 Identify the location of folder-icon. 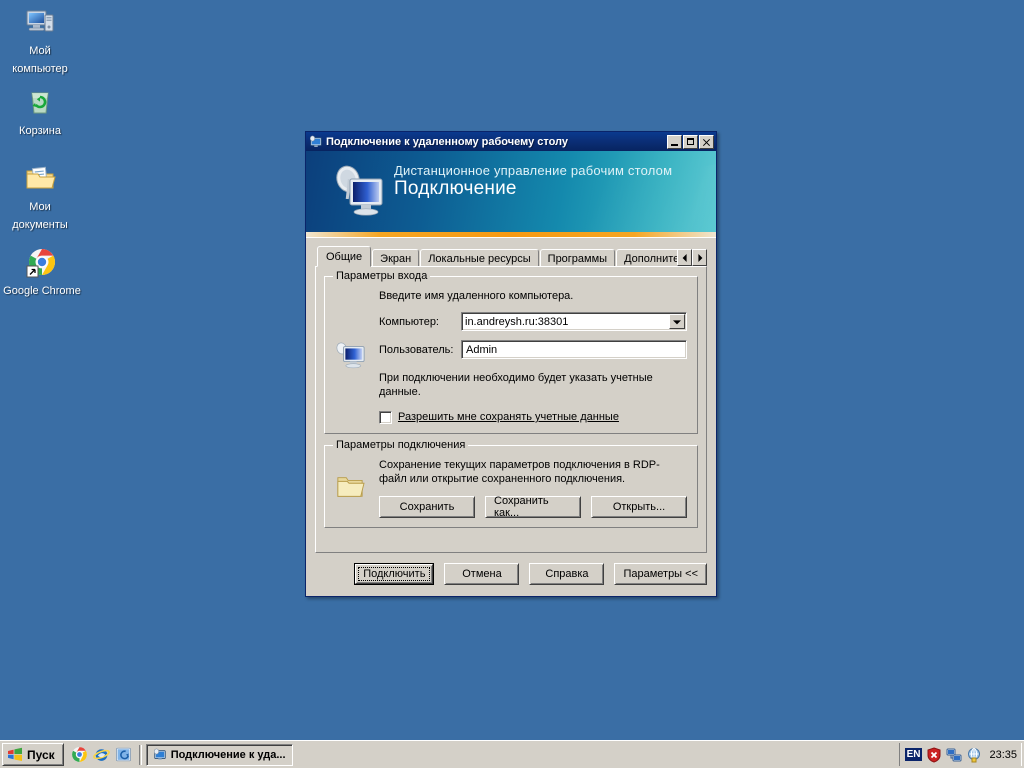
(350, 490).